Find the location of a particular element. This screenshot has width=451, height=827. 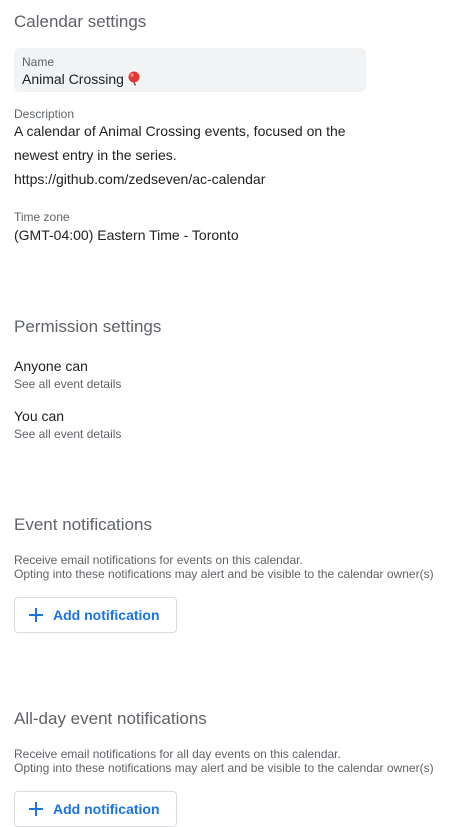

name-label: Name is located at coordinates (38, 62).